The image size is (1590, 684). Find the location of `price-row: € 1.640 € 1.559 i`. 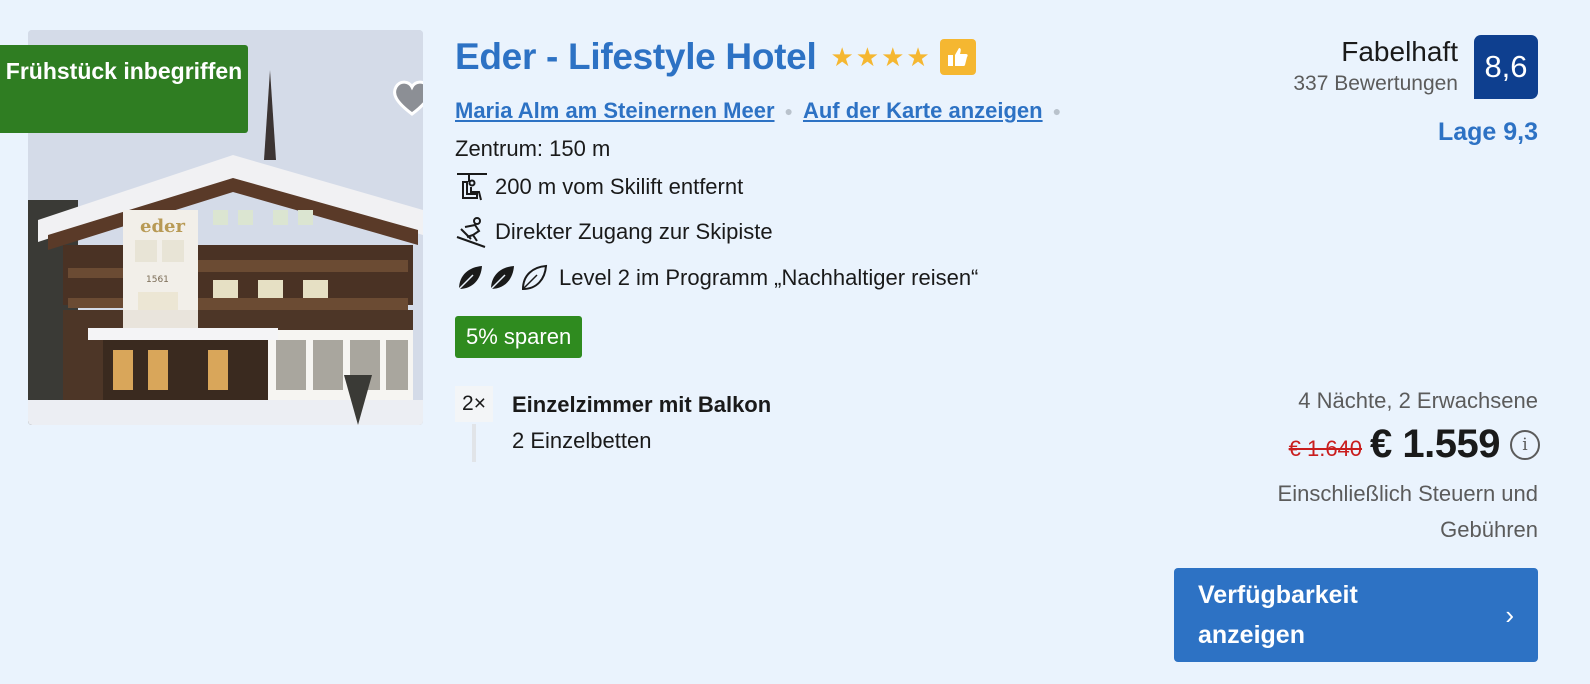

price-row: € 1.640 € 1.559 i is located at coordinates (1414, 444).